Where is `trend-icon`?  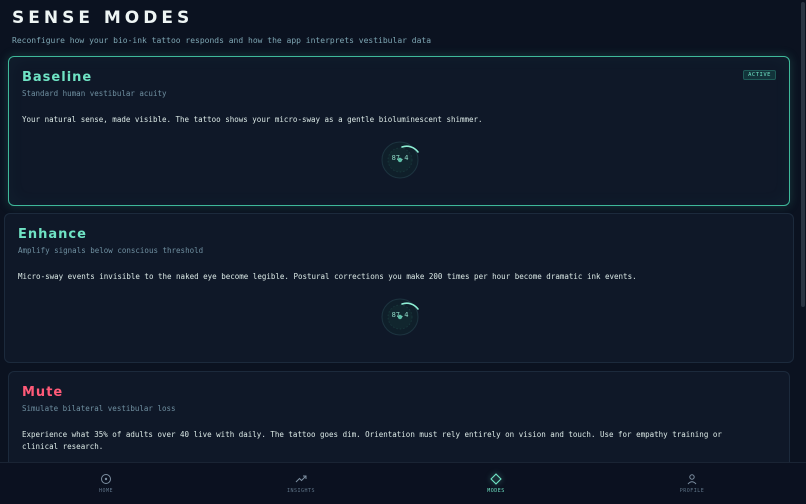 trend-icon is located at coordinates (301, 479).